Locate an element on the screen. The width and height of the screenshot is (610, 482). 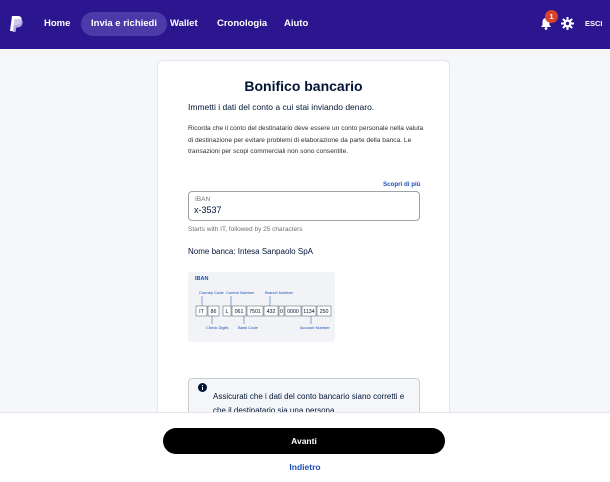
back-link: Indietro is located at coordinates (305, 467).